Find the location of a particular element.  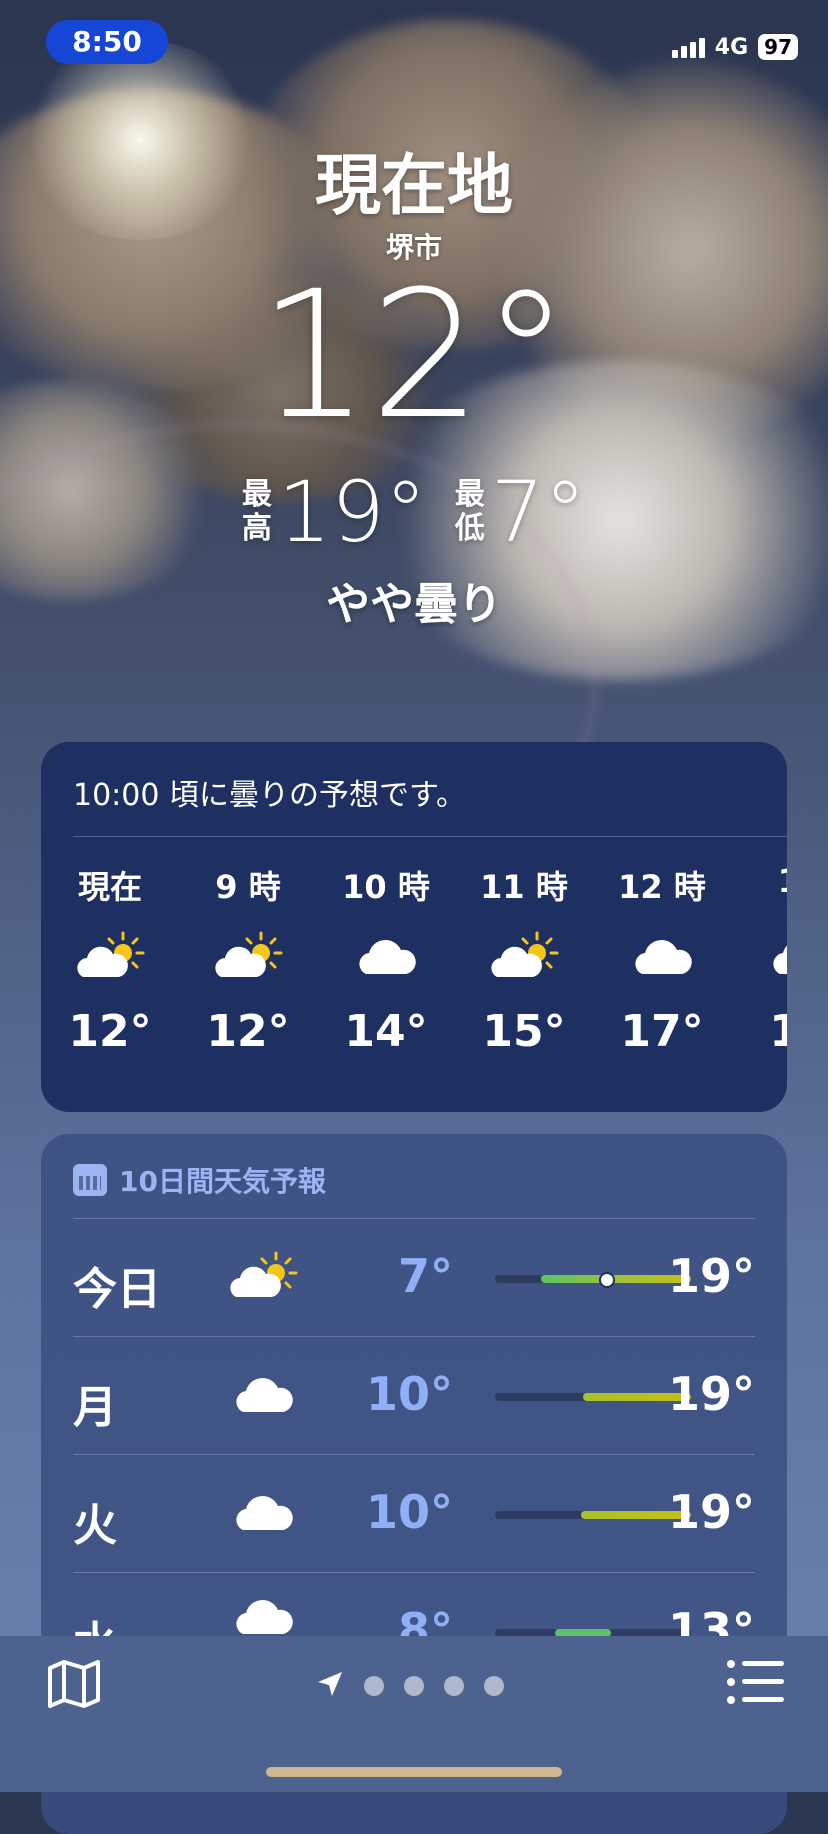

high-label: 最 高 is located at coordinates (256, 511).